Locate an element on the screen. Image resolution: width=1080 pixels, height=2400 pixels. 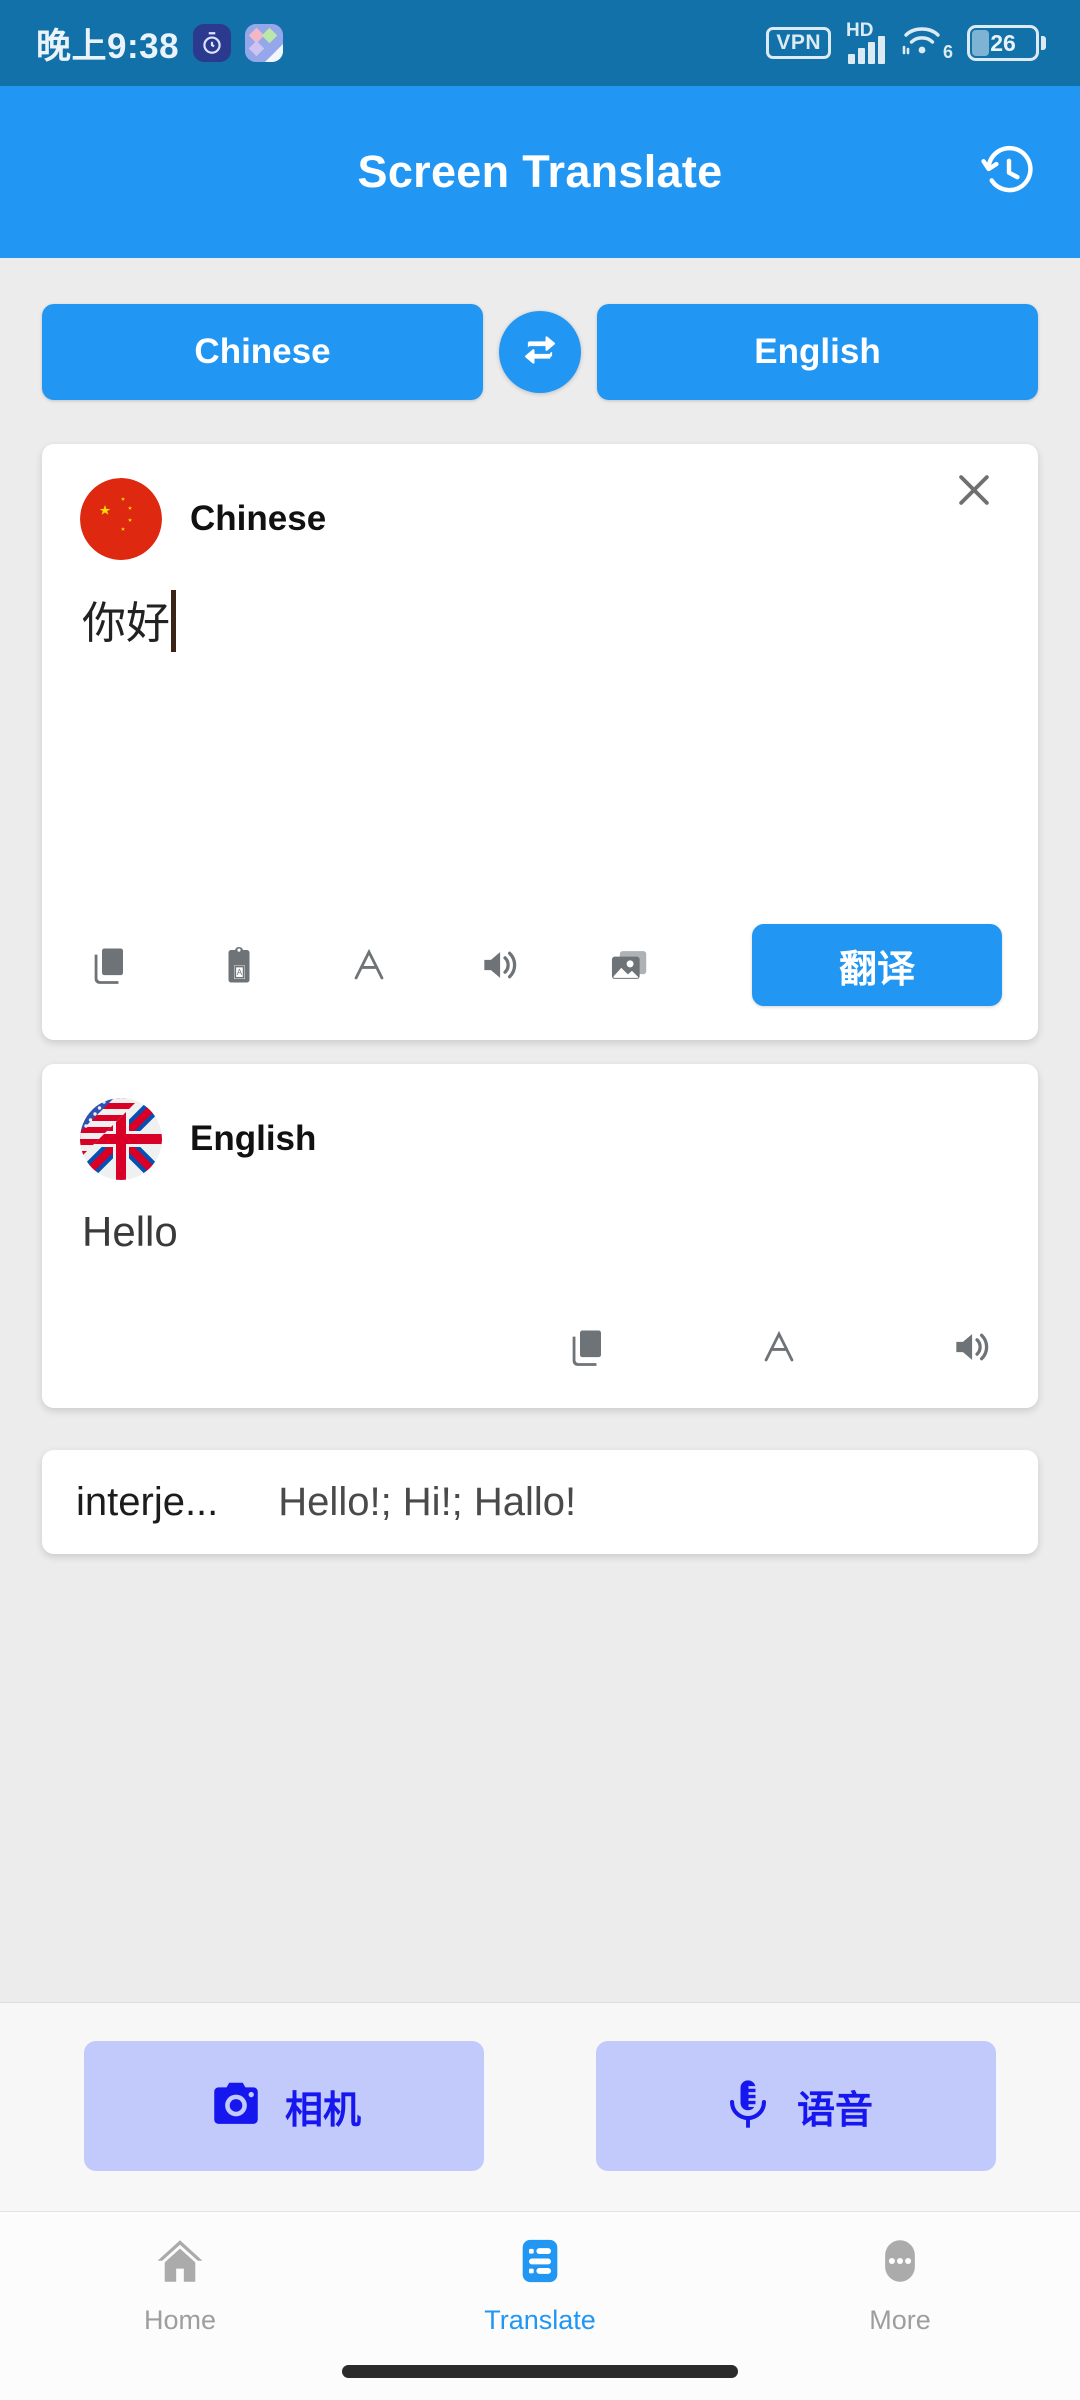
translate-list-icon is located at coordinates (540, 2263).